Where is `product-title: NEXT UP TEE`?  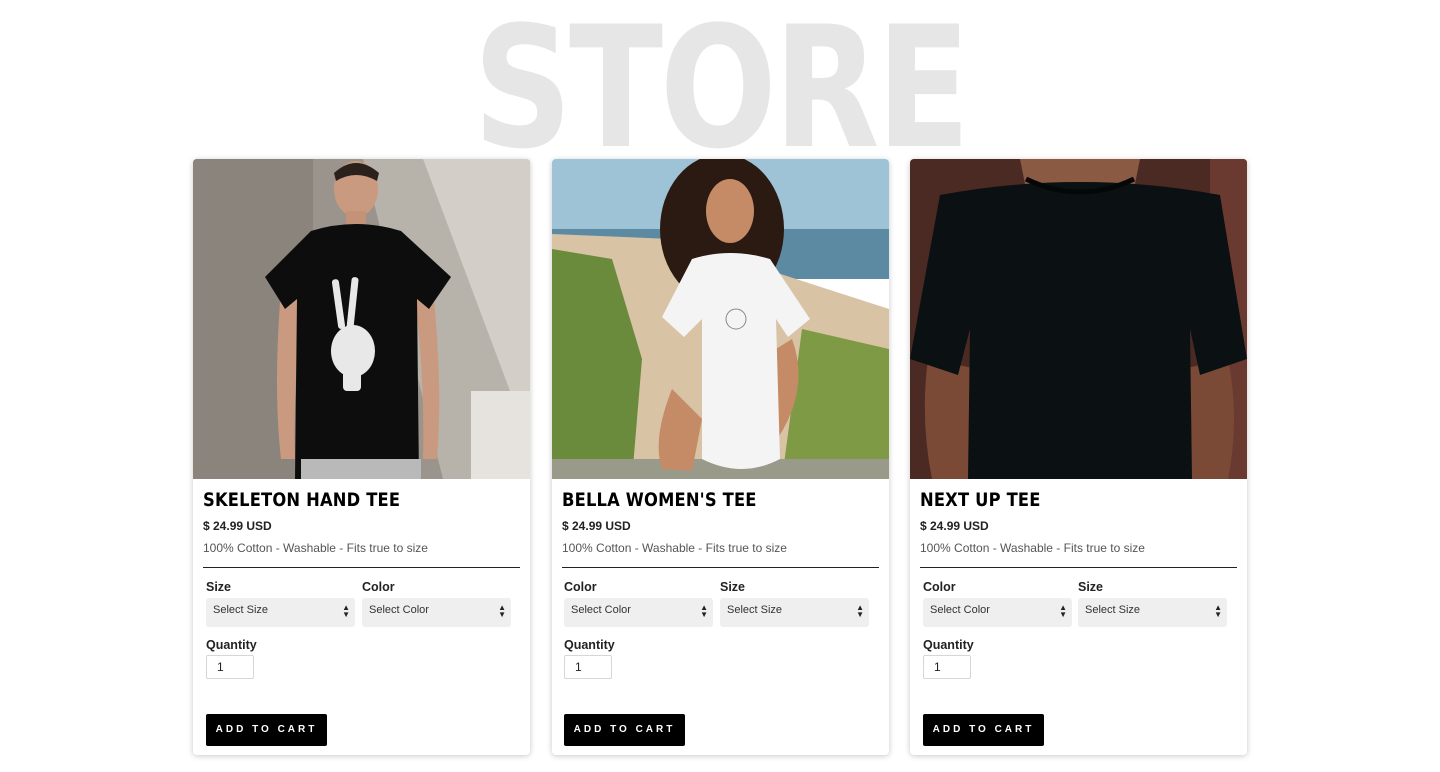 product-title: NEXT UP TEE is located at coordinates (980, 500).